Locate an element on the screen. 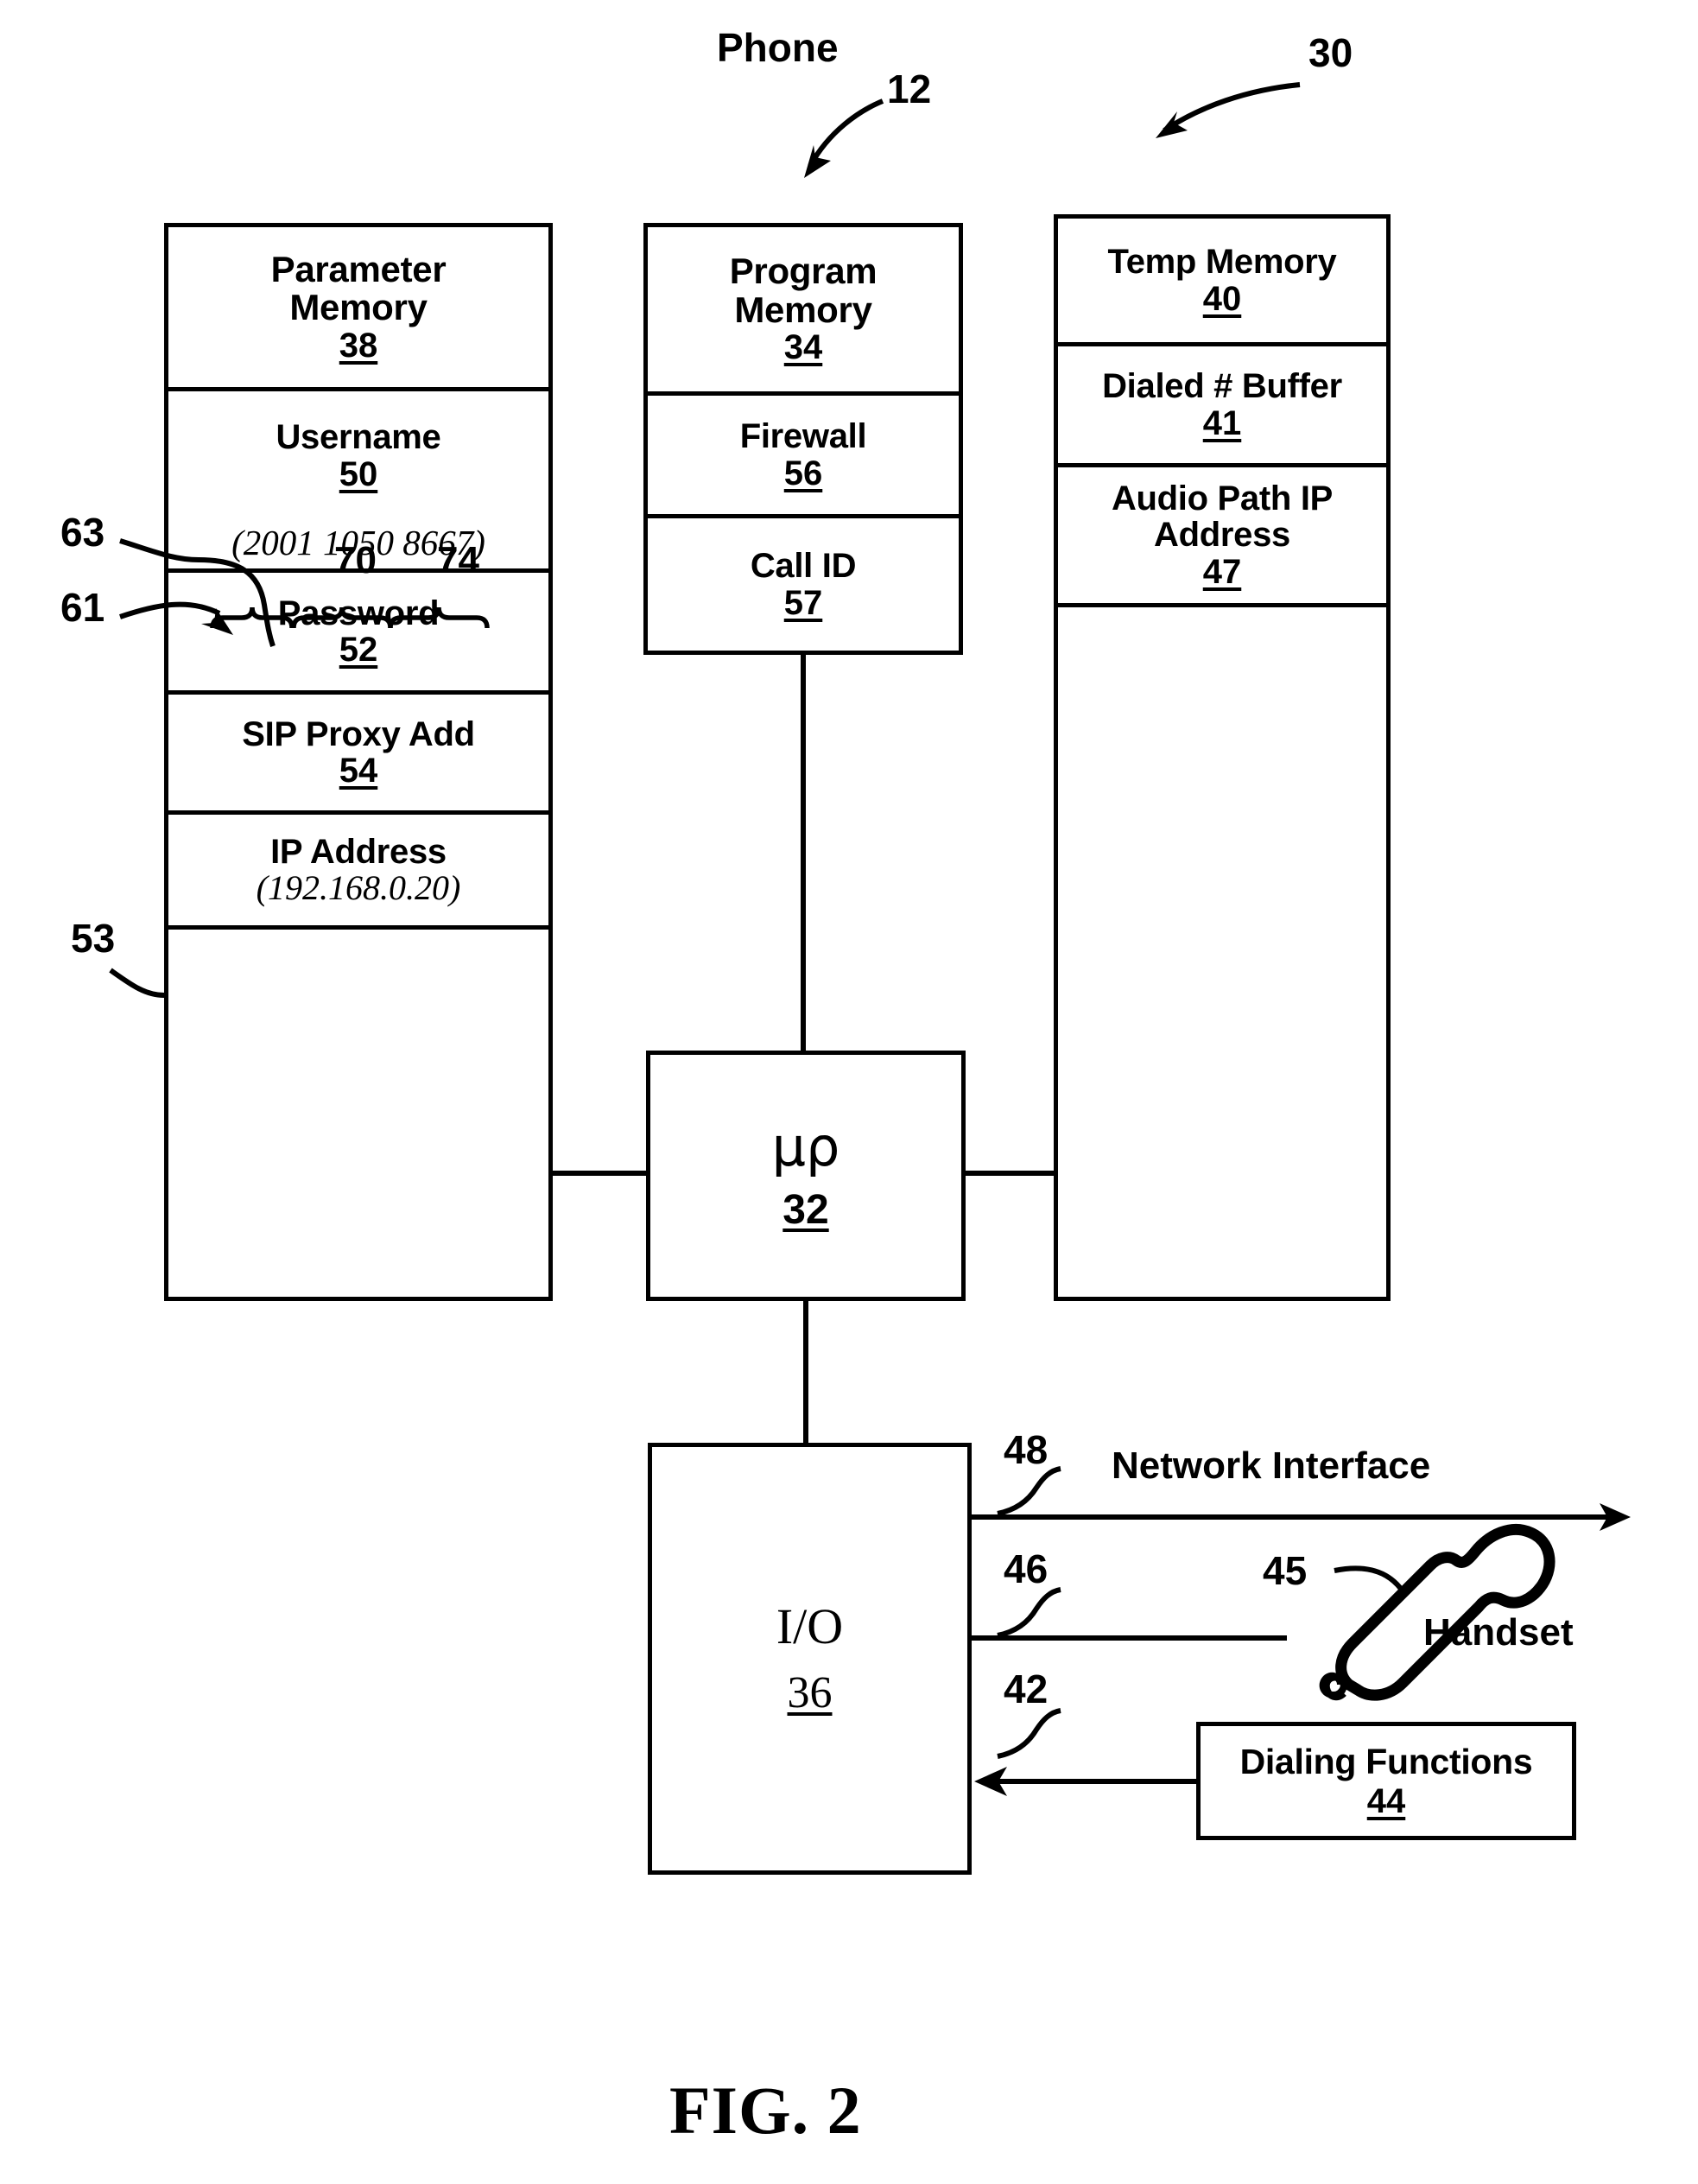  phone-label: Phone is located at coordinates (778, 48).